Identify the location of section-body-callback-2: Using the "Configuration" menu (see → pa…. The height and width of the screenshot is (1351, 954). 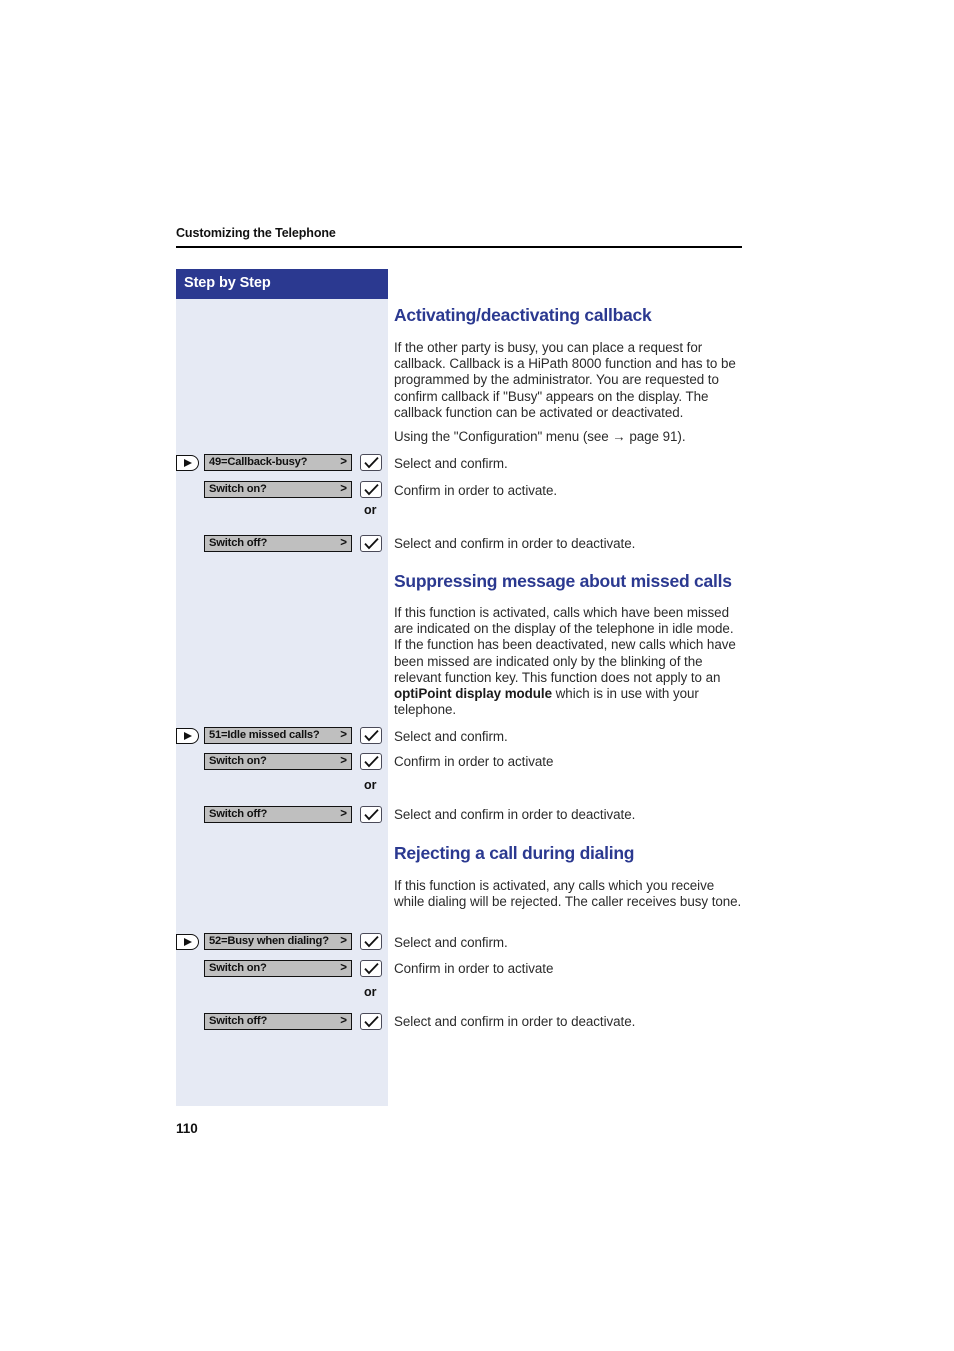
(540, 436).